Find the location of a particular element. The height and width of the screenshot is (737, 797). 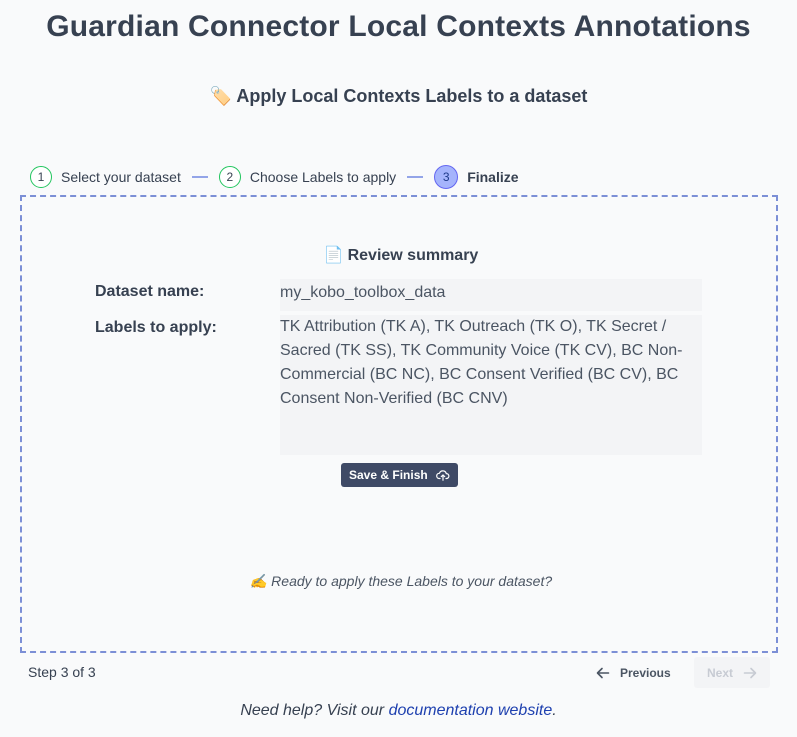

tag-icon: 🏷️ is located at coordinates (220, 96).